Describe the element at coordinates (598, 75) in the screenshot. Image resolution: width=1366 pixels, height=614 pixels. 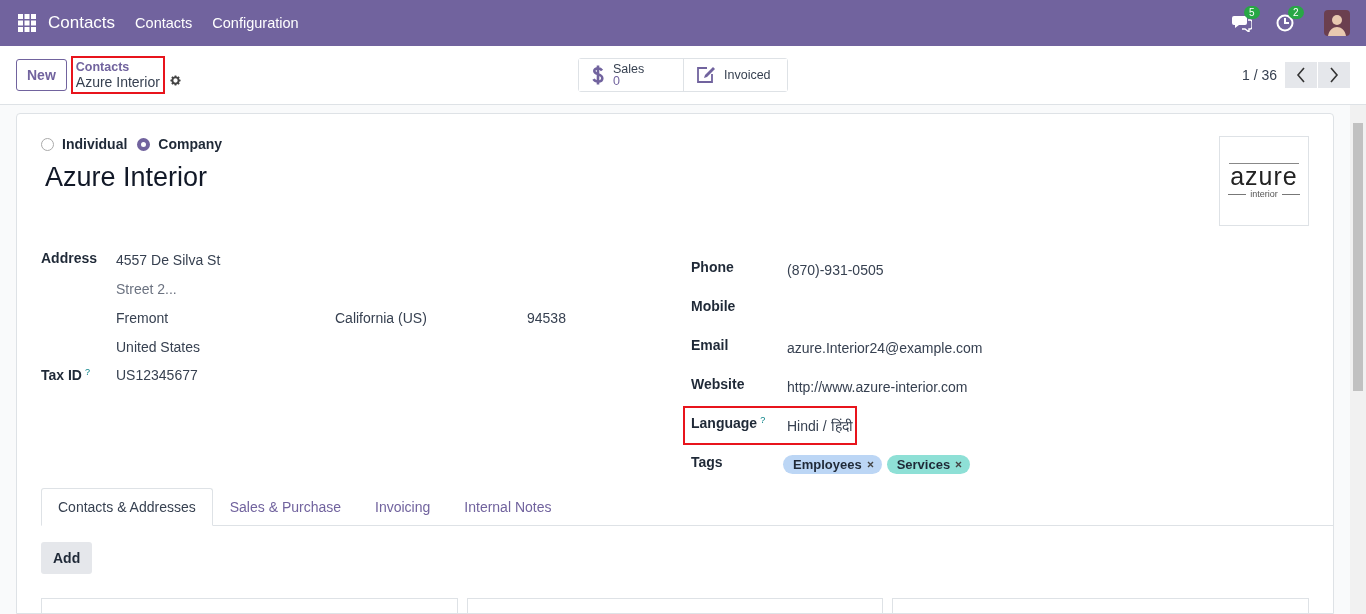
I see `dollar-icon` at that location.